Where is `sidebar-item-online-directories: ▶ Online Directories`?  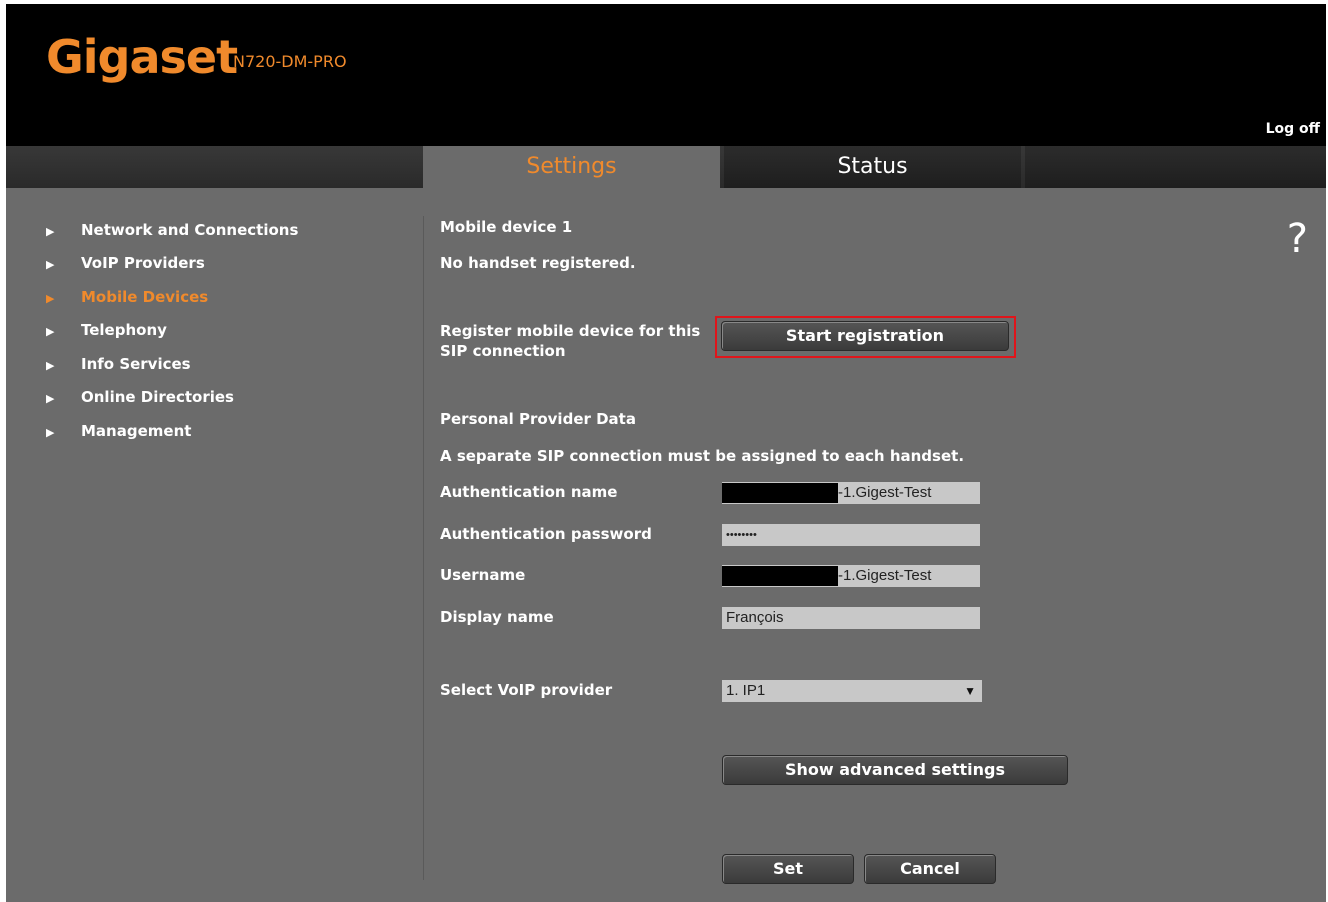
sidebar-item-online-directories: ▶ Online Directories is located at coordinates (140, 397).